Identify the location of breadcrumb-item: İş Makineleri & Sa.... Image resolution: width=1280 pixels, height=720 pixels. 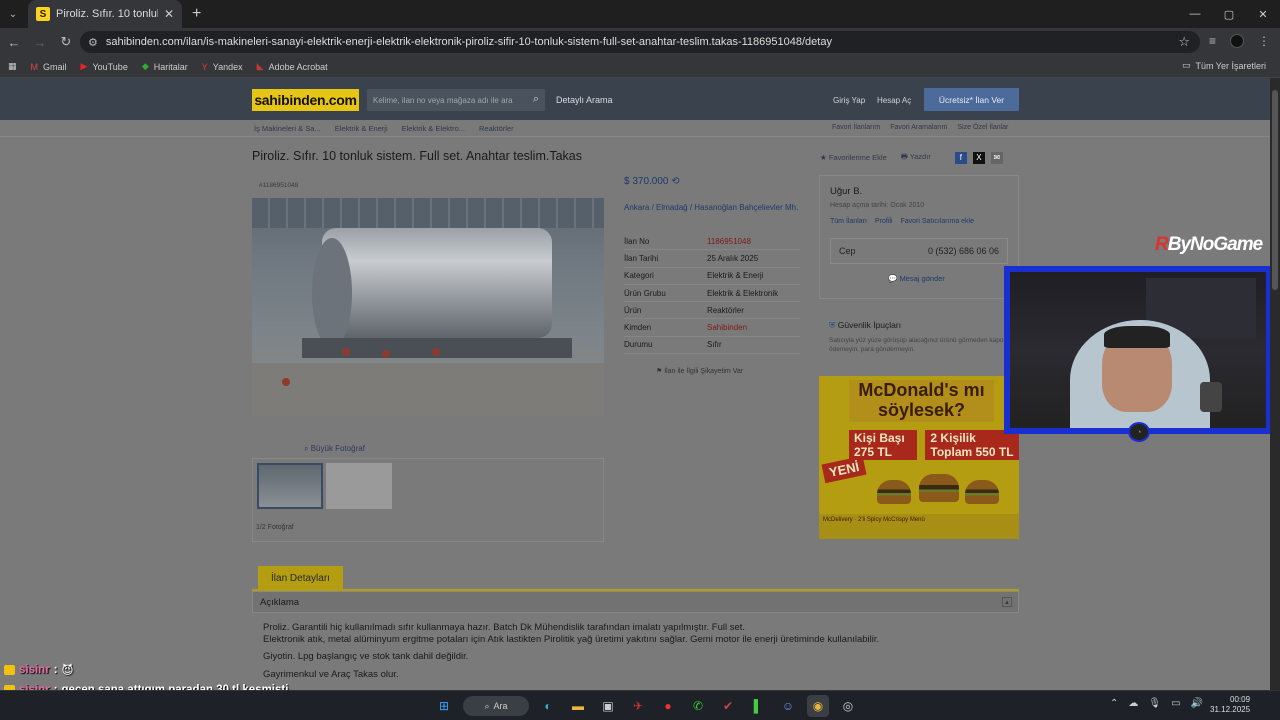
(287, 128).